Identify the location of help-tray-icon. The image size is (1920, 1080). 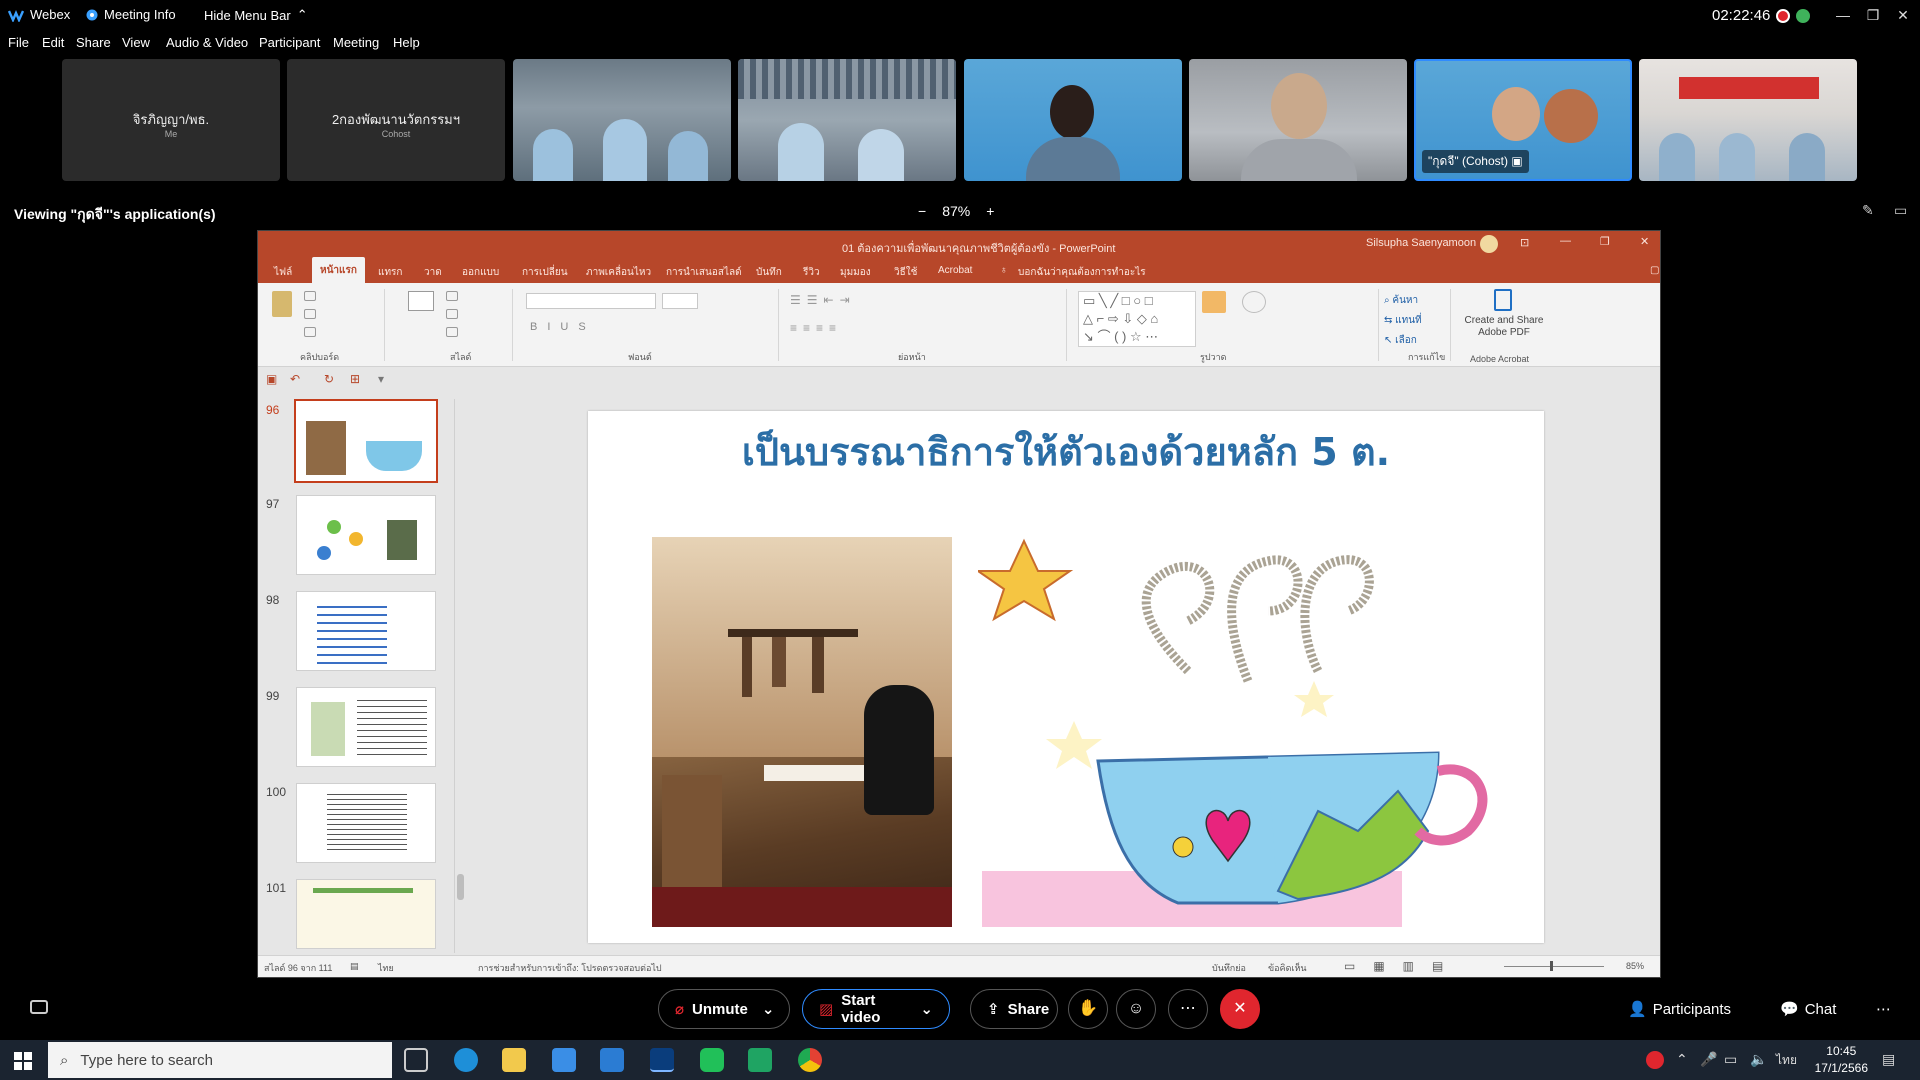
(1655, 1060).